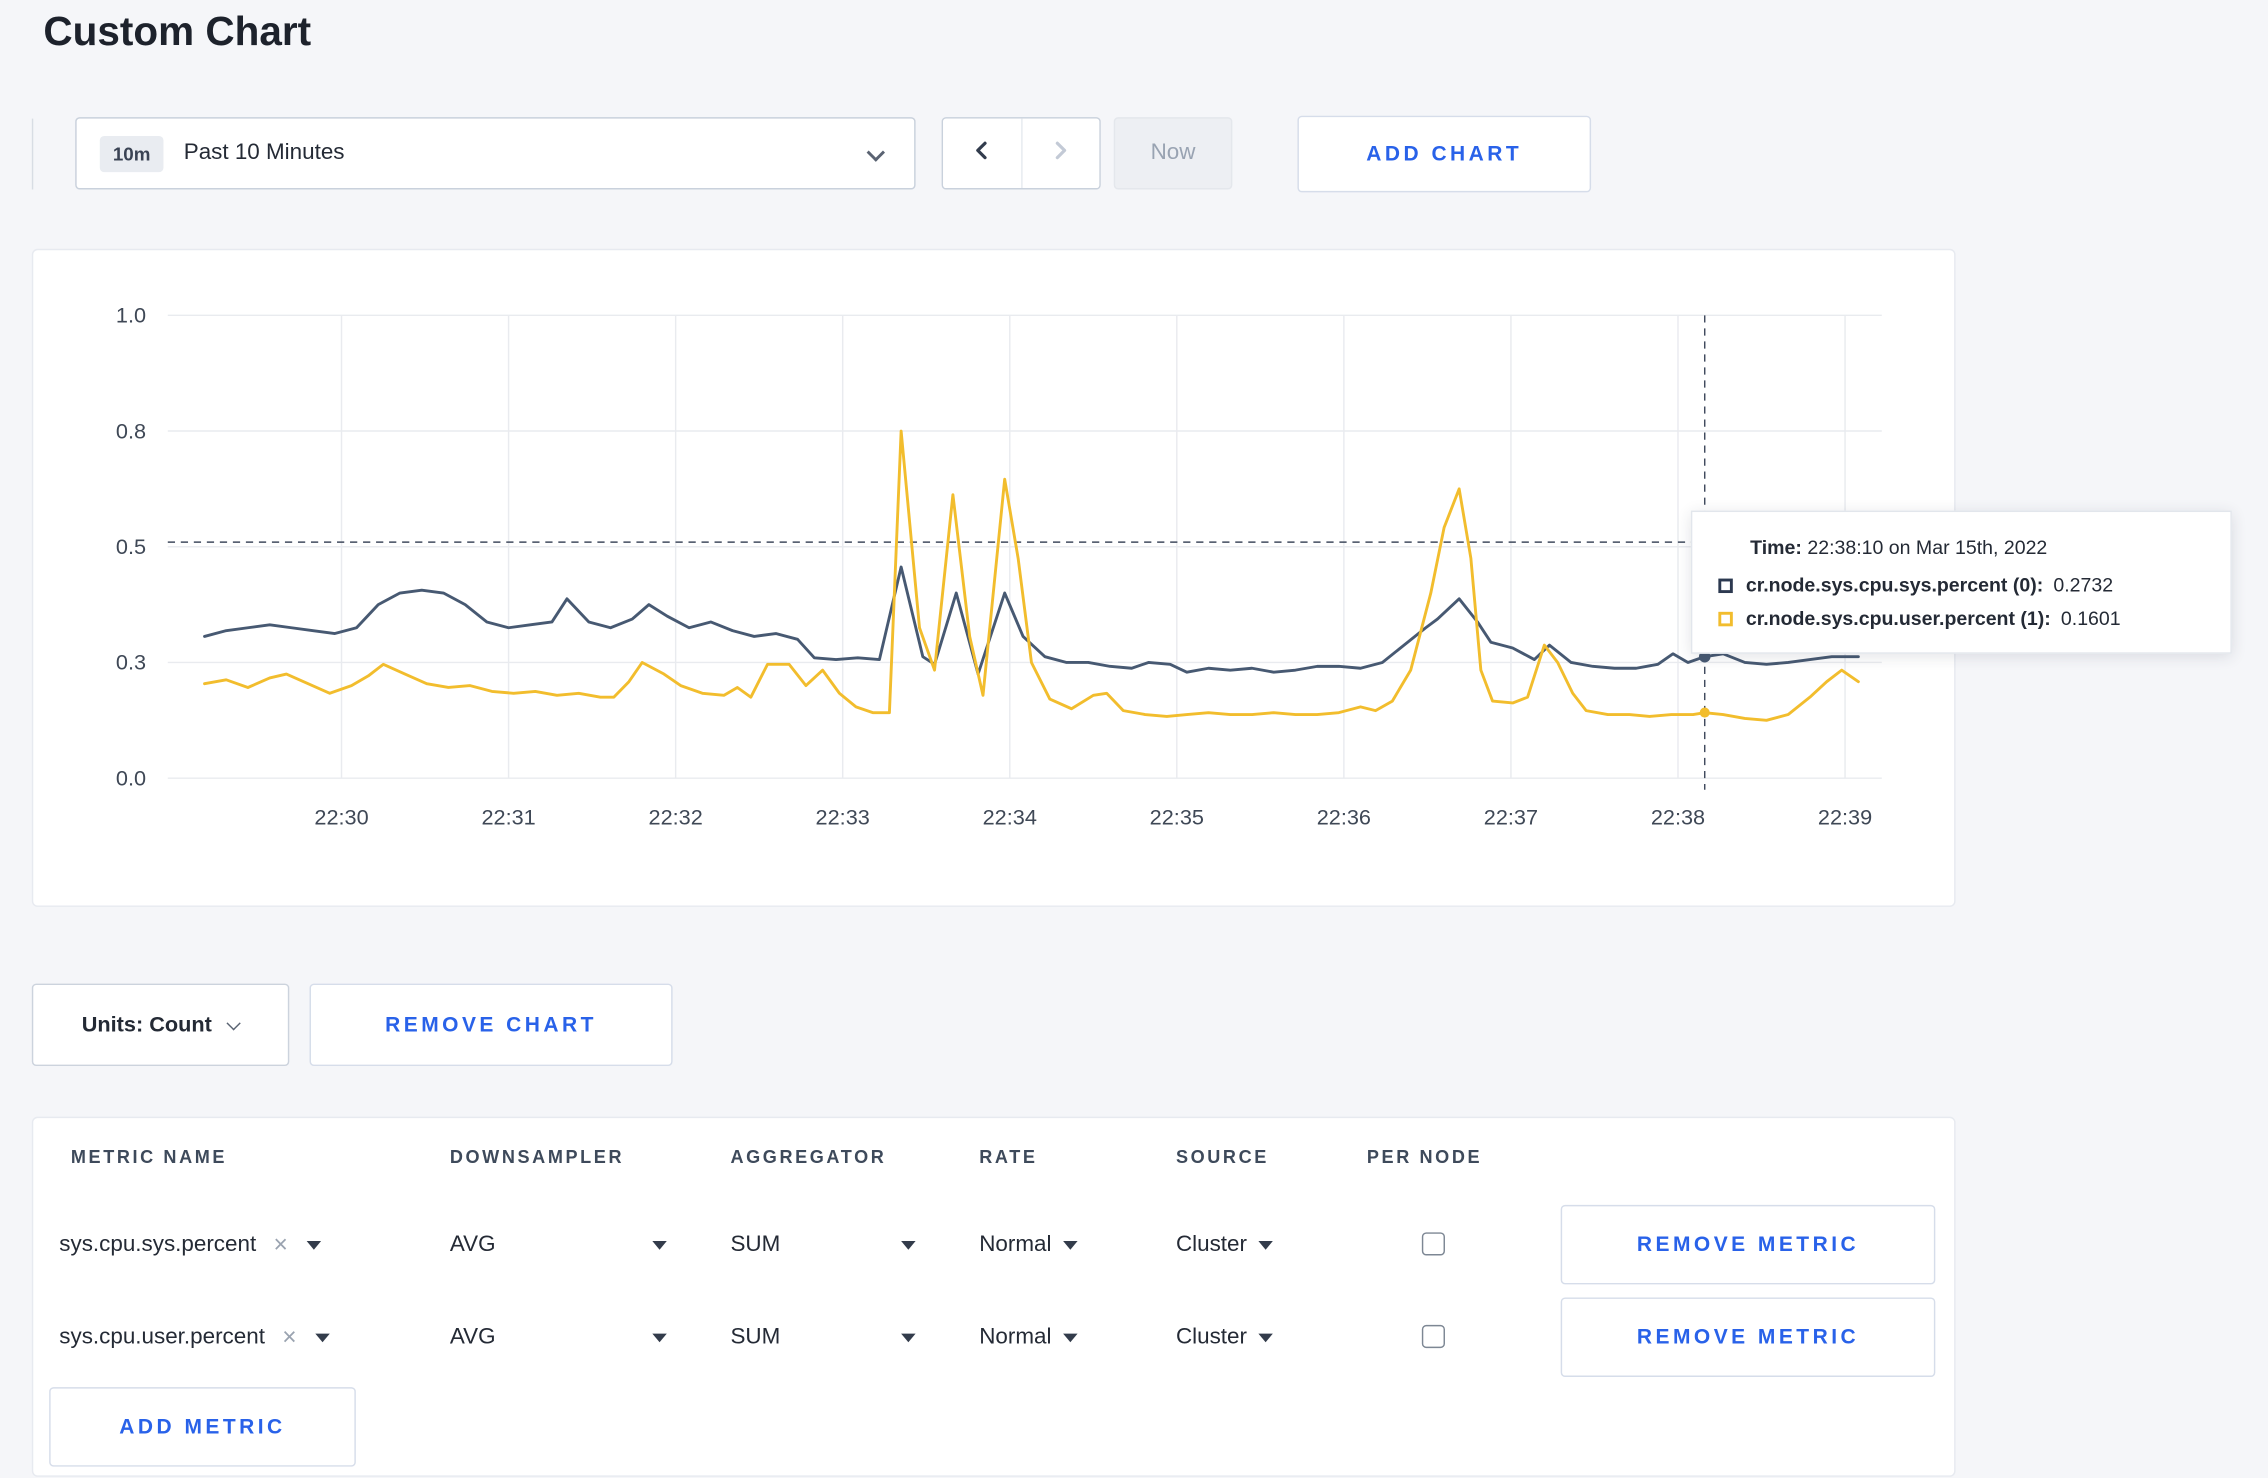 This screenshot has width=2268, height=1478. What do you see at coordinates (131, 662) in the screenshot?
I see `svg-text: 0.3` at bounding box center [131, 662].